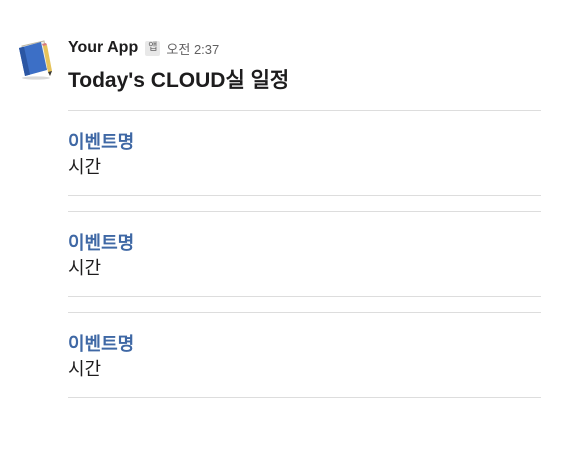 The image size is (588, 473). I want to click on divider, so click(304, 397).